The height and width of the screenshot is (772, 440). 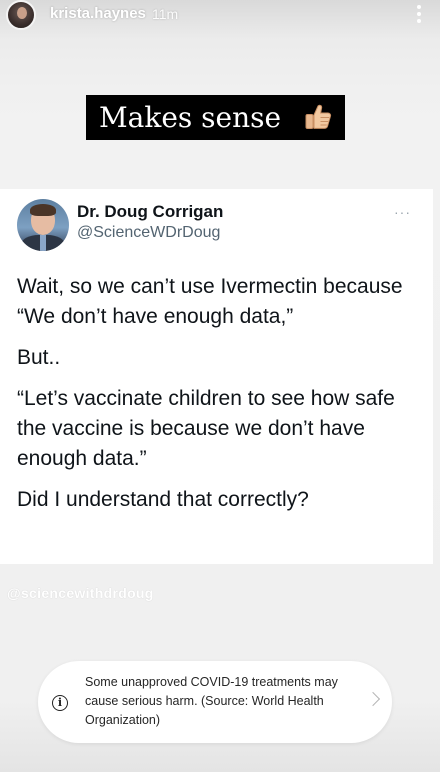 What do you see at coordinates (318, 116) in the screenshot?
I see `thumbs-up-icon` at bounding box center [318, 116].